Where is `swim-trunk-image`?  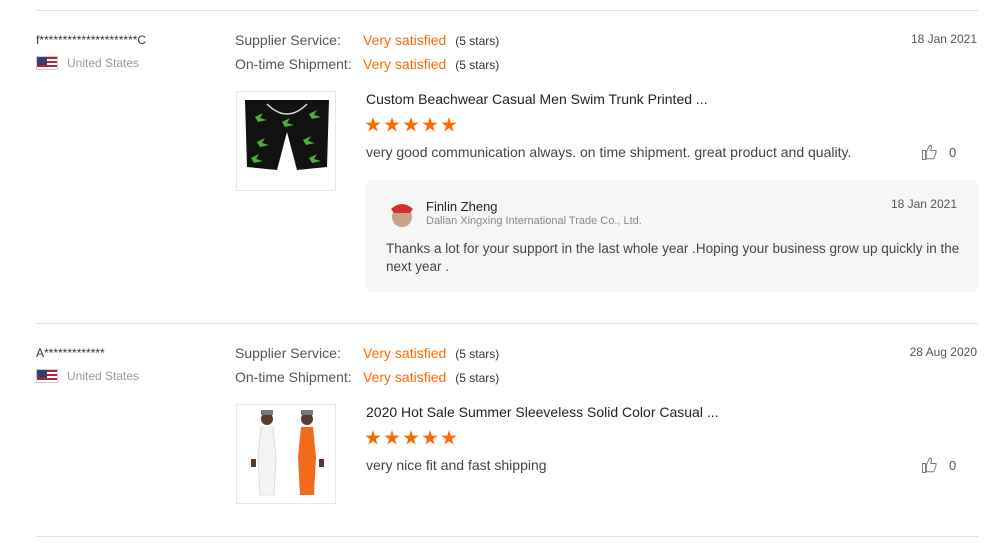
swim-trunk-image is located at coordinates (287, 135).